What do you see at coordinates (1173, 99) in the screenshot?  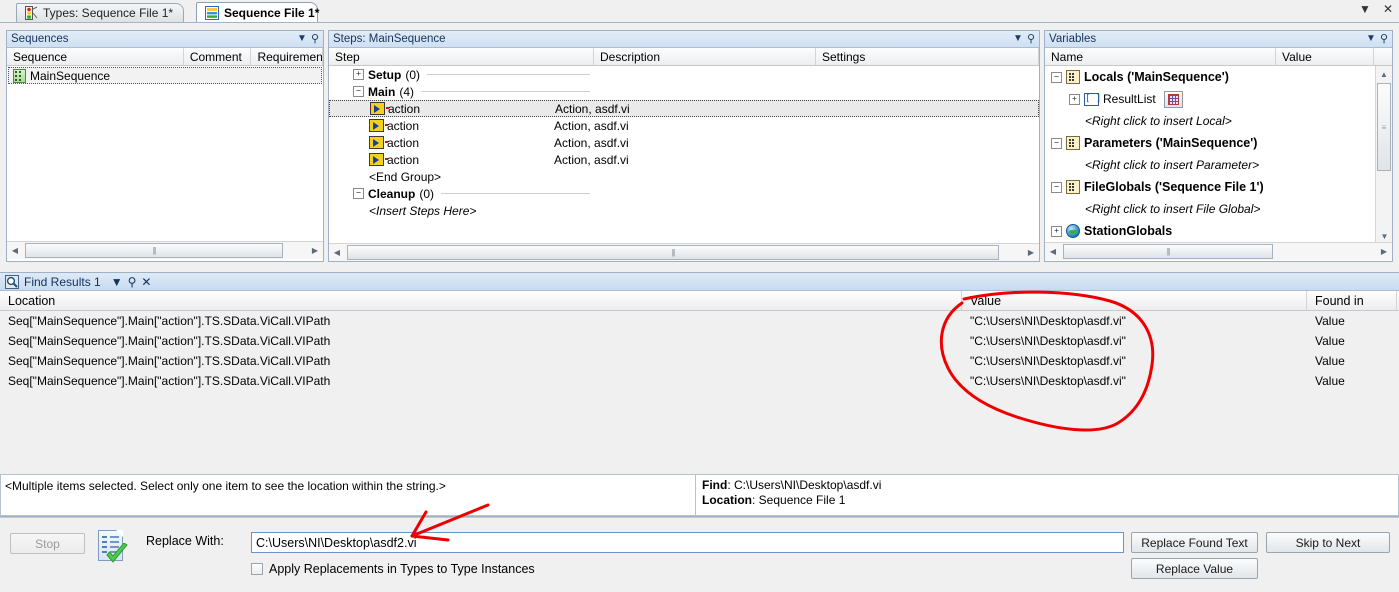 I see `array-view-button` at bounding box center [1173, 99].